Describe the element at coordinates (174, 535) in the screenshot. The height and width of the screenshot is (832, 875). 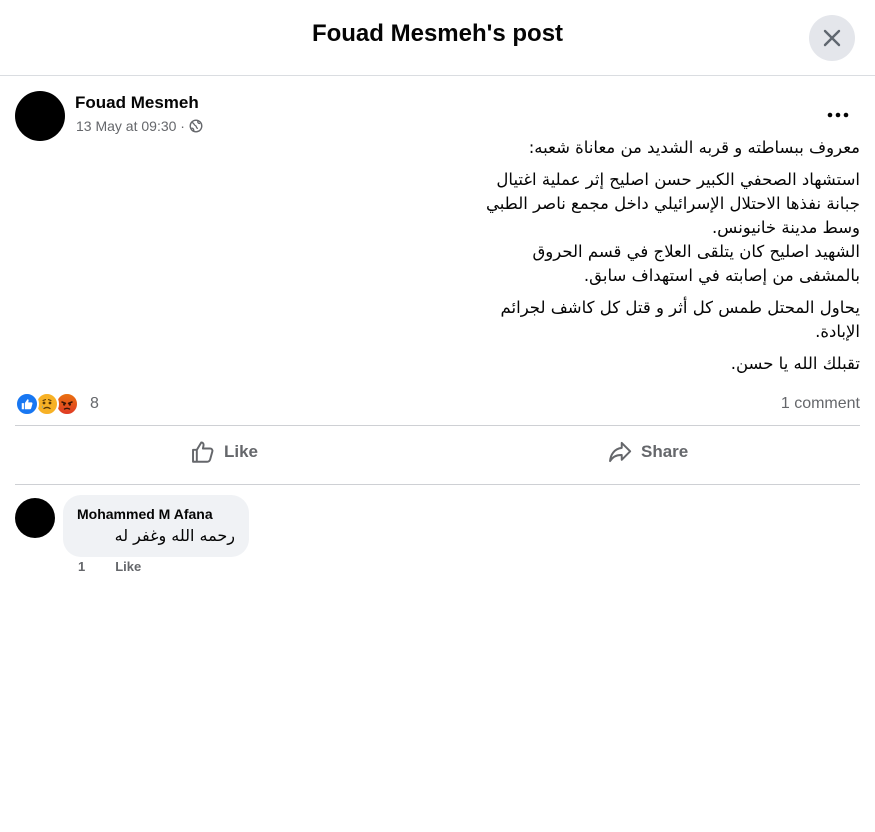
I see `comment-text: رحمه الله وغفر له` at that location.